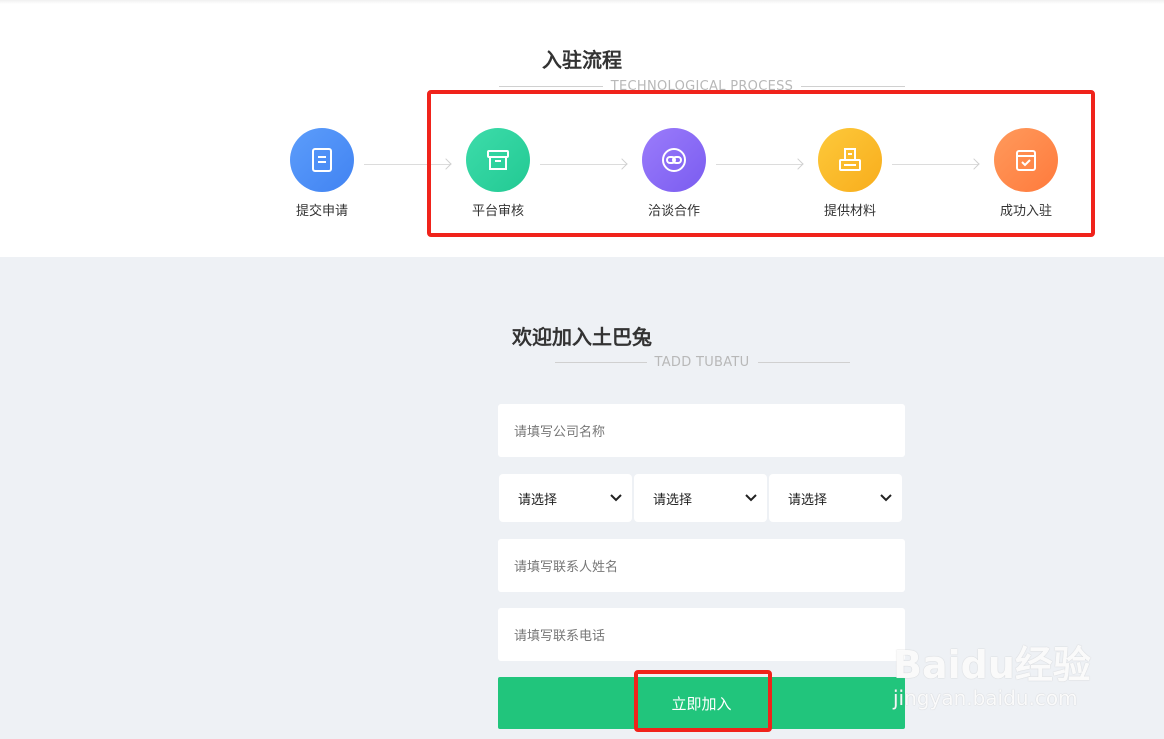  I want to click on company-name-input: 请填写公司名称, so click(701, 430).